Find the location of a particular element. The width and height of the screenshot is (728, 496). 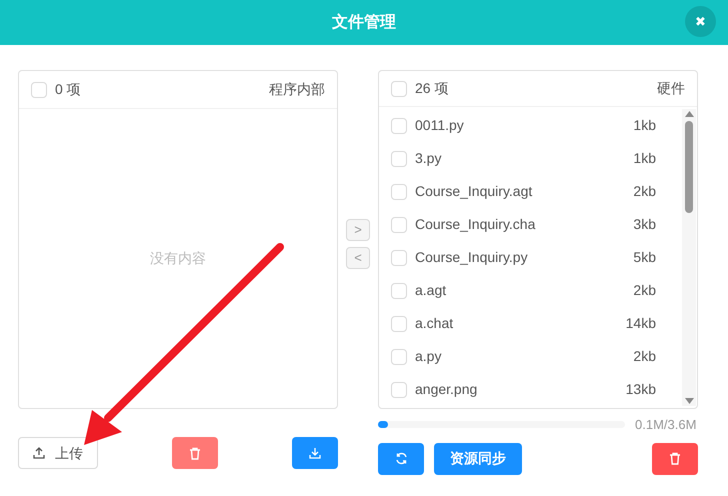

scrollbar-thumb is located at coordinates (689, 167).